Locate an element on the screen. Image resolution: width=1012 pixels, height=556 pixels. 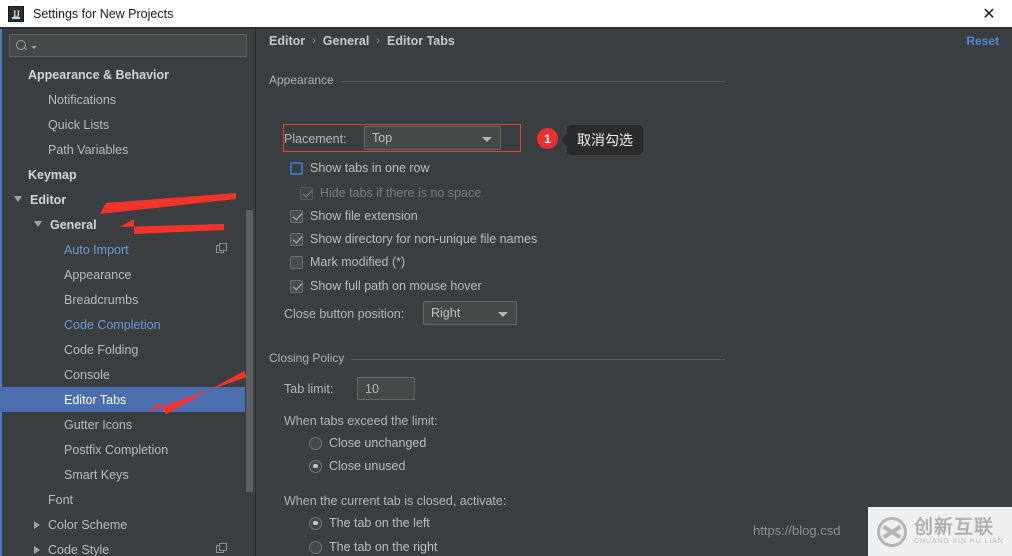
closing-policy-group-divider is located at coordinates (537, 359).